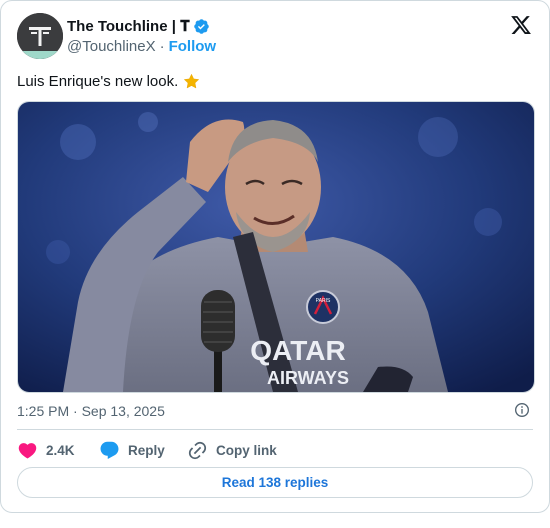  Describe the element at coordinates (193, 46) in the screenshot. I see `follow-button: Follow` at that location.